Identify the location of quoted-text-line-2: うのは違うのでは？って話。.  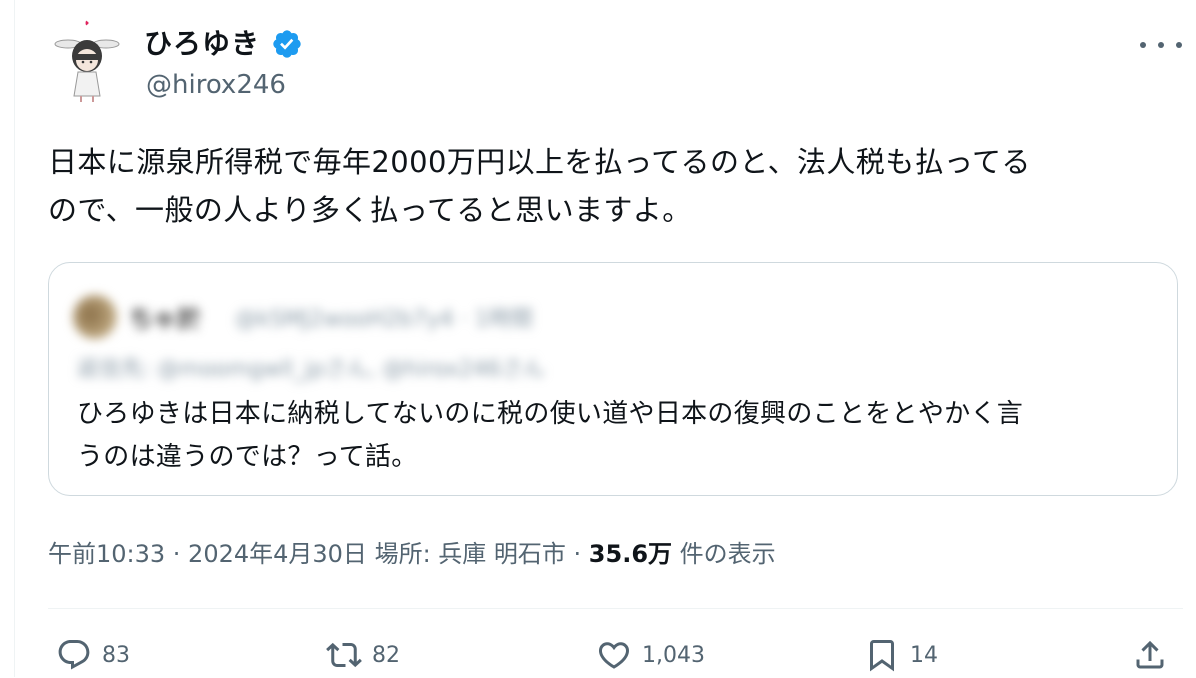
(247, 457).